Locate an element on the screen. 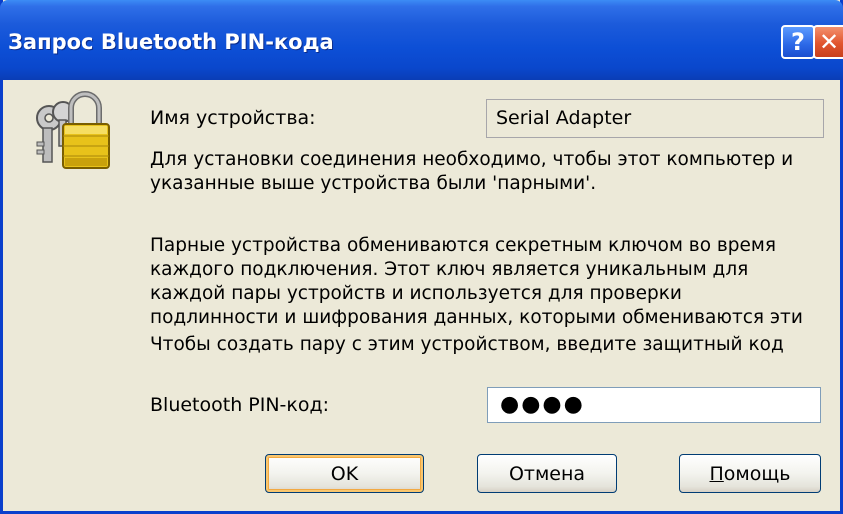 The image size is (843, 514). ok-button-label: OK is located at coordinates (344, 473).